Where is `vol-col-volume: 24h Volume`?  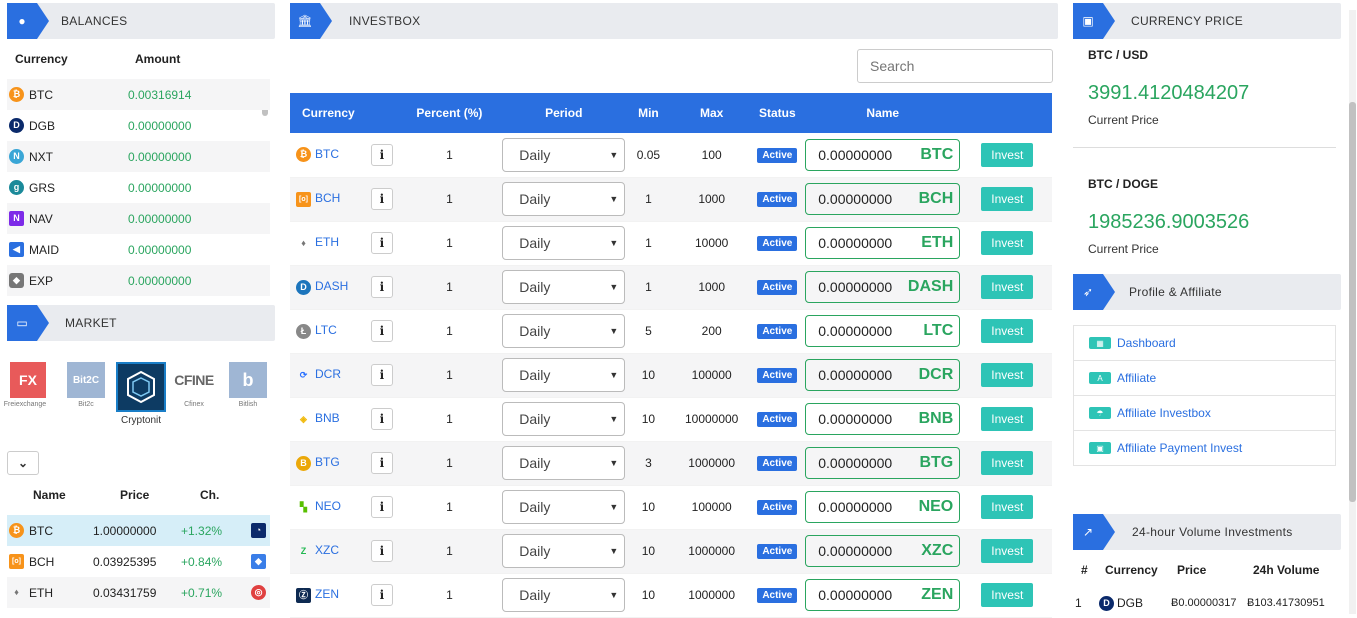 vol-col-volume: 24h Volume is located at coordinates (1286, 570).